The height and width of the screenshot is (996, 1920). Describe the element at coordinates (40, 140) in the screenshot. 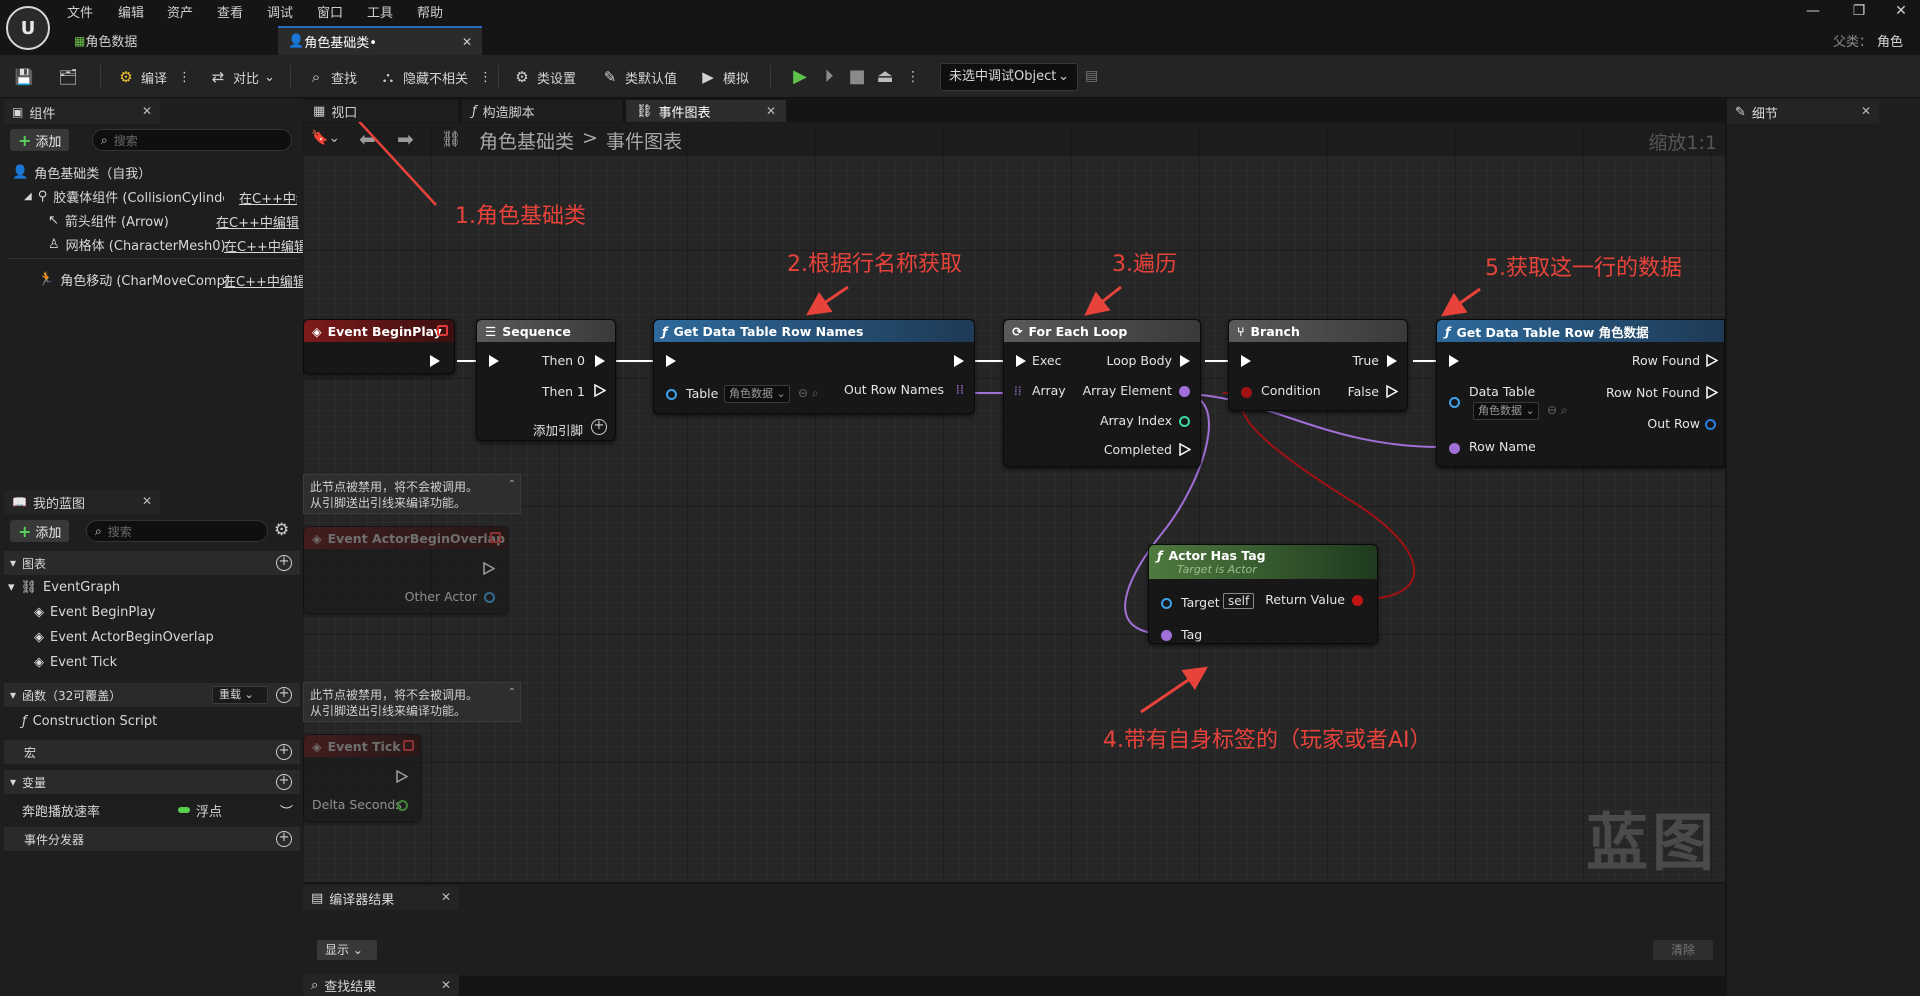

I see `add-component-button: + 添加` at that location.